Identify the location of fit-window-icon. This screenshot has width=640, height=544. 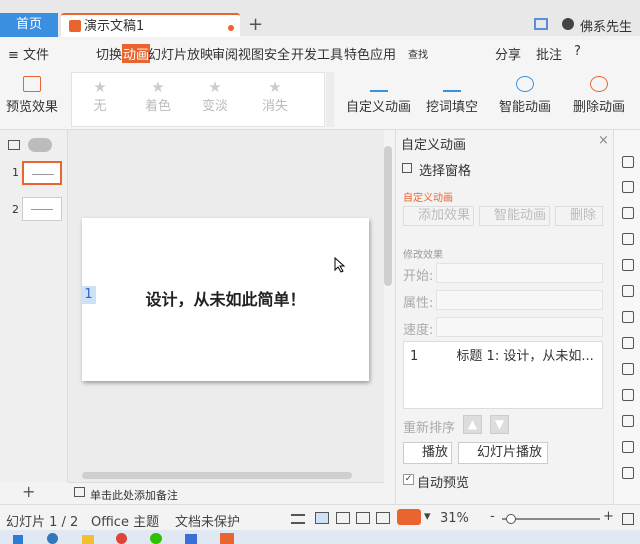
(628, 519).